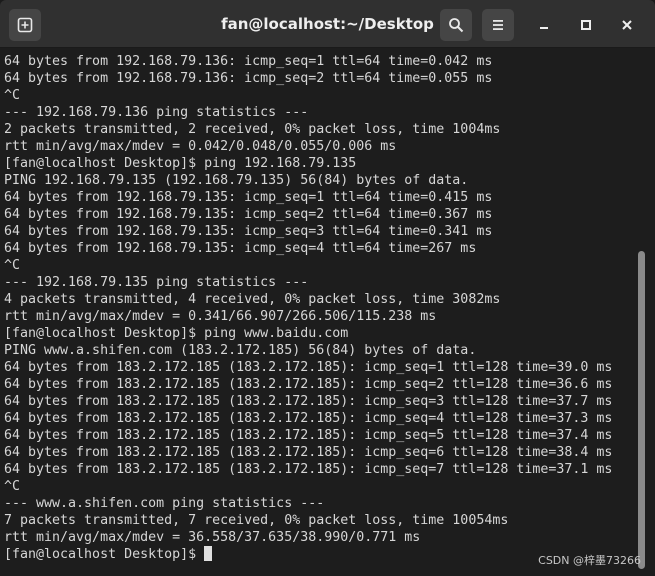 The image size is (655, 576). What do you see at coordinates (164, 503) in the screenshot?
I see `terminal-line: --- www.a.shifen.com ping statistics ---` at bounding box center [164, 503].